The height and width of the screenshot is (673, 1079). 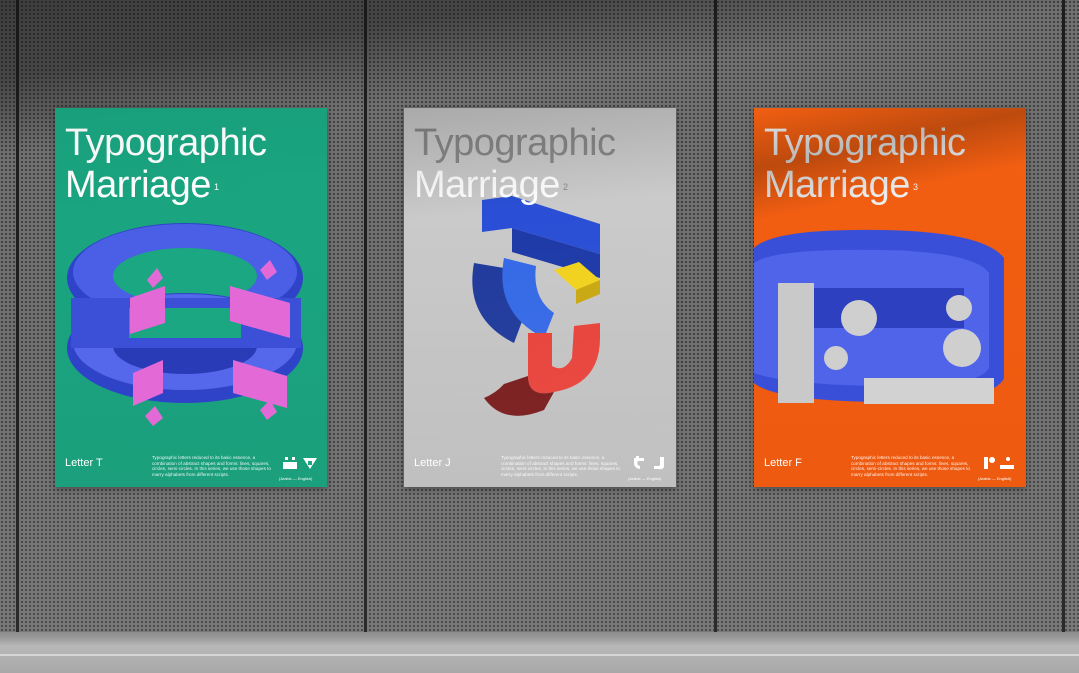 I want to click on letter-t-3d-artwork, so click(x=185, y=324).